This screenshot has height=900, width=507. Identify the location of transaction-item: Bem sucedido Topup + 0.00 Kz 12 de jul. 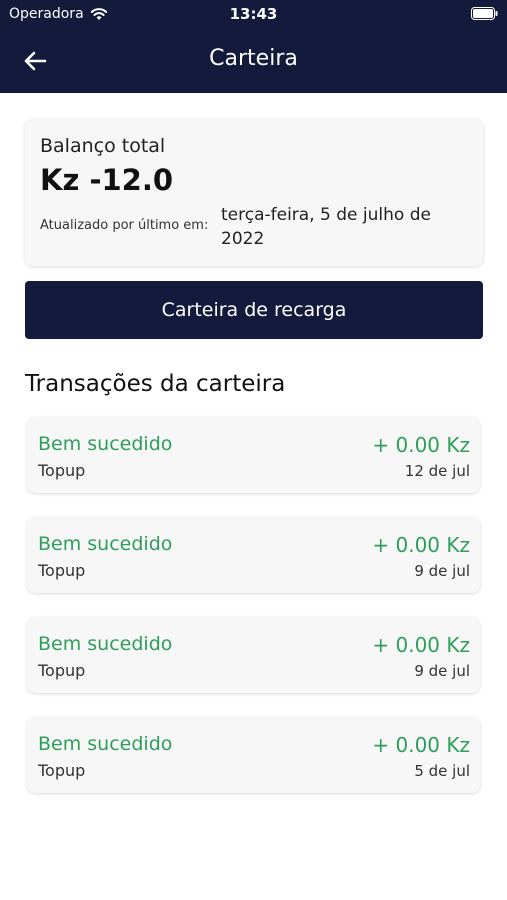
(253, 455).